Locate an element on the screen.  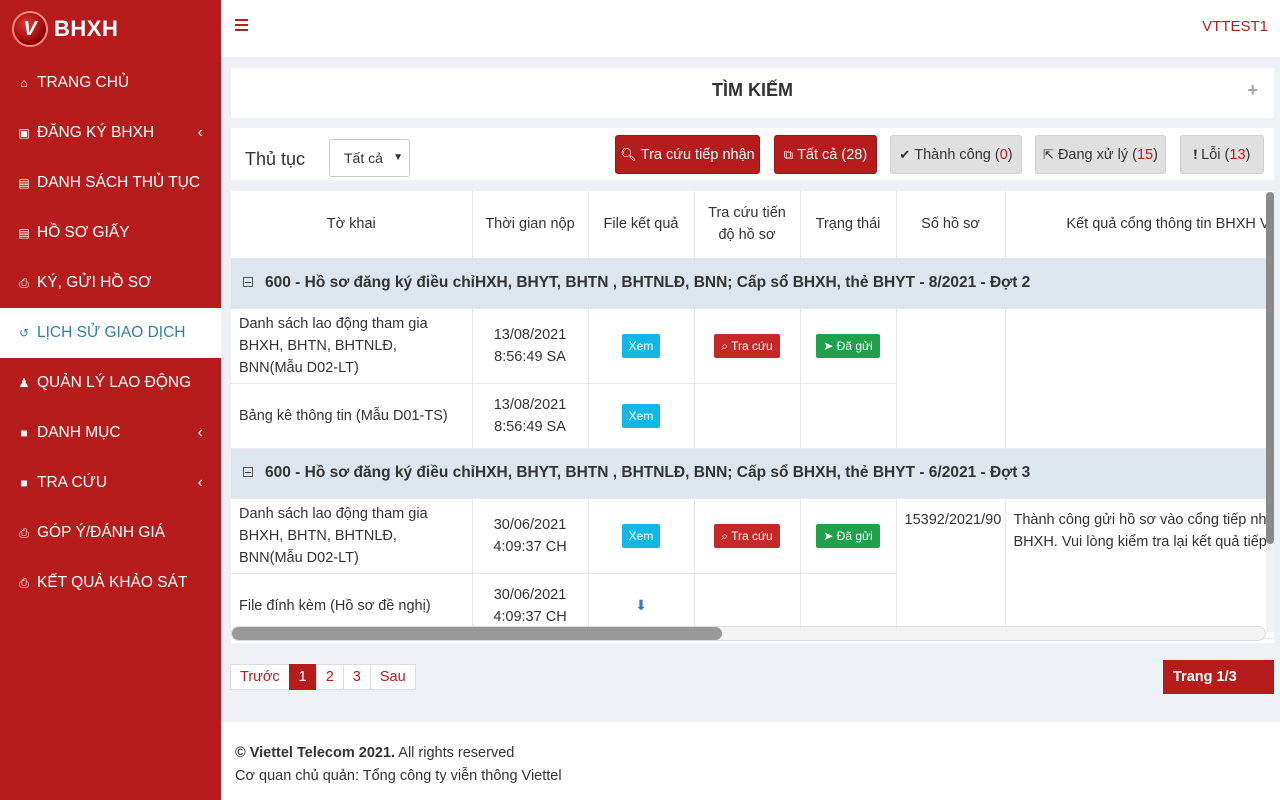
sidebar-item-label: TRANG CHỦ is located at coordinates (83, 82).